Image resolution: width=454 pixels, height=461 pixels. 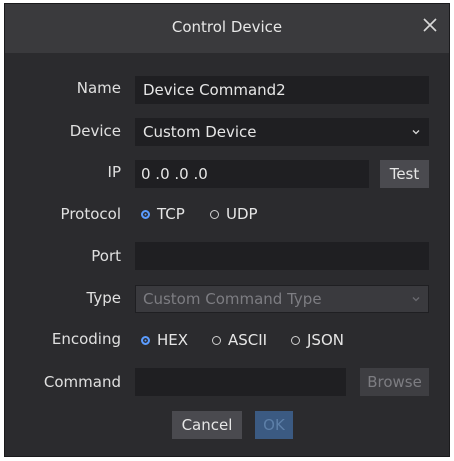 What do you see at coordinates (285, 340) in the screenshot?
I see `encoding-radio-group: HEX ASCII JSON` at bounding box center [285, 340].